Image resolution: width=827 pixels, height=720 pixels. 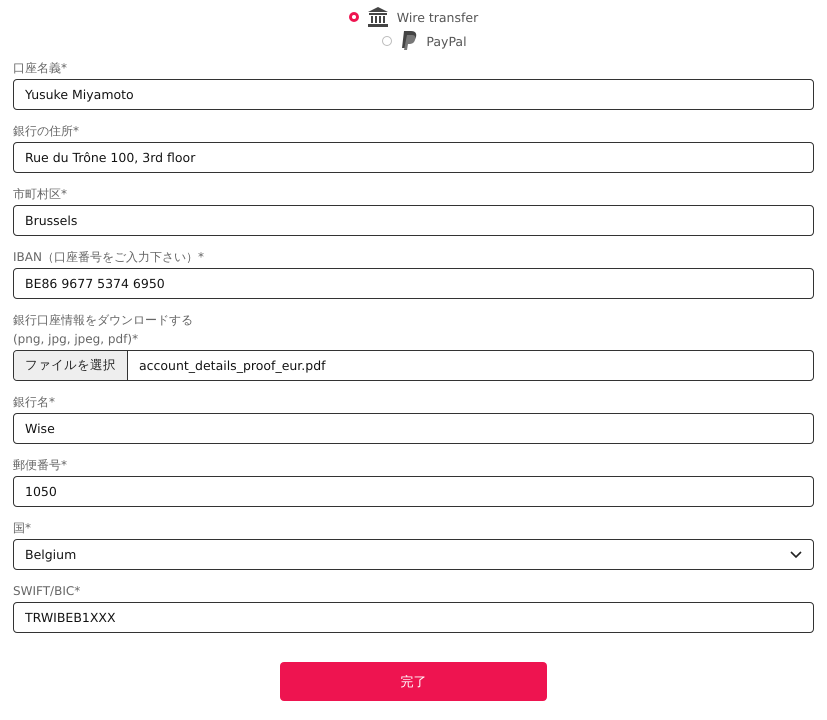 What do you see at coordinates (76, 339) in the screenshot?
I see `field-label: (png, jpg, jpeg, pdf)*` at bounding box center [76, 339].